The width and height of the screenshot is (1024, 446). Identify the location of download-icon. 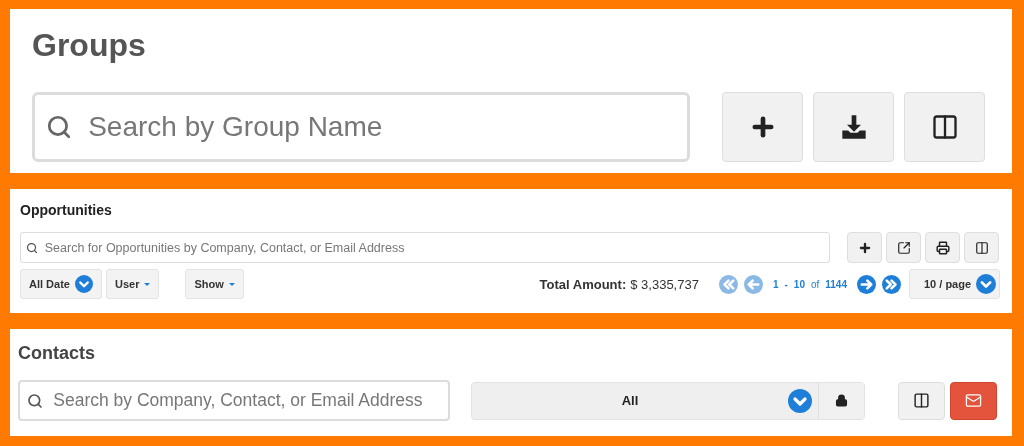
(853, 127).